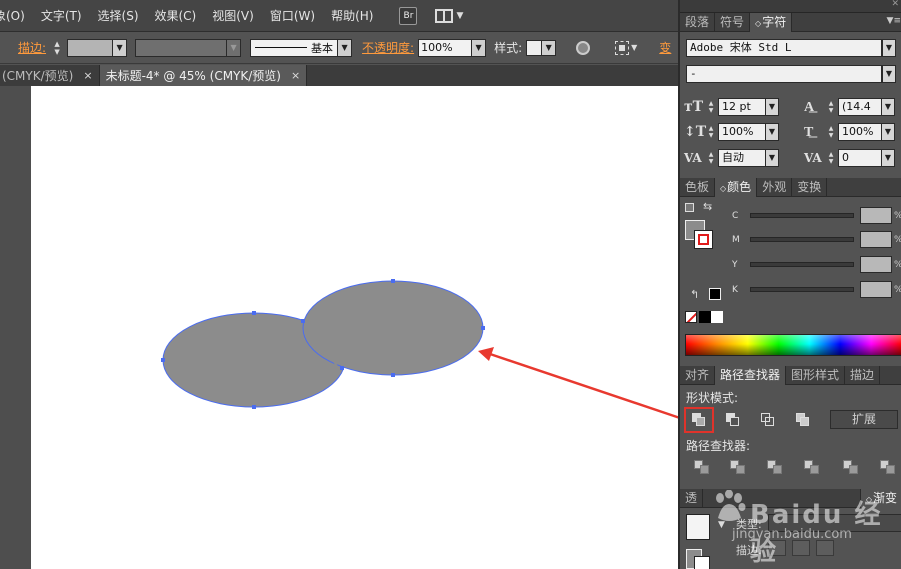 The width and height of the screenshot is (901, 569). Describe the element at coordinates (810, 187) in the screenshot. I see `tab-transform: 变换` at that location.